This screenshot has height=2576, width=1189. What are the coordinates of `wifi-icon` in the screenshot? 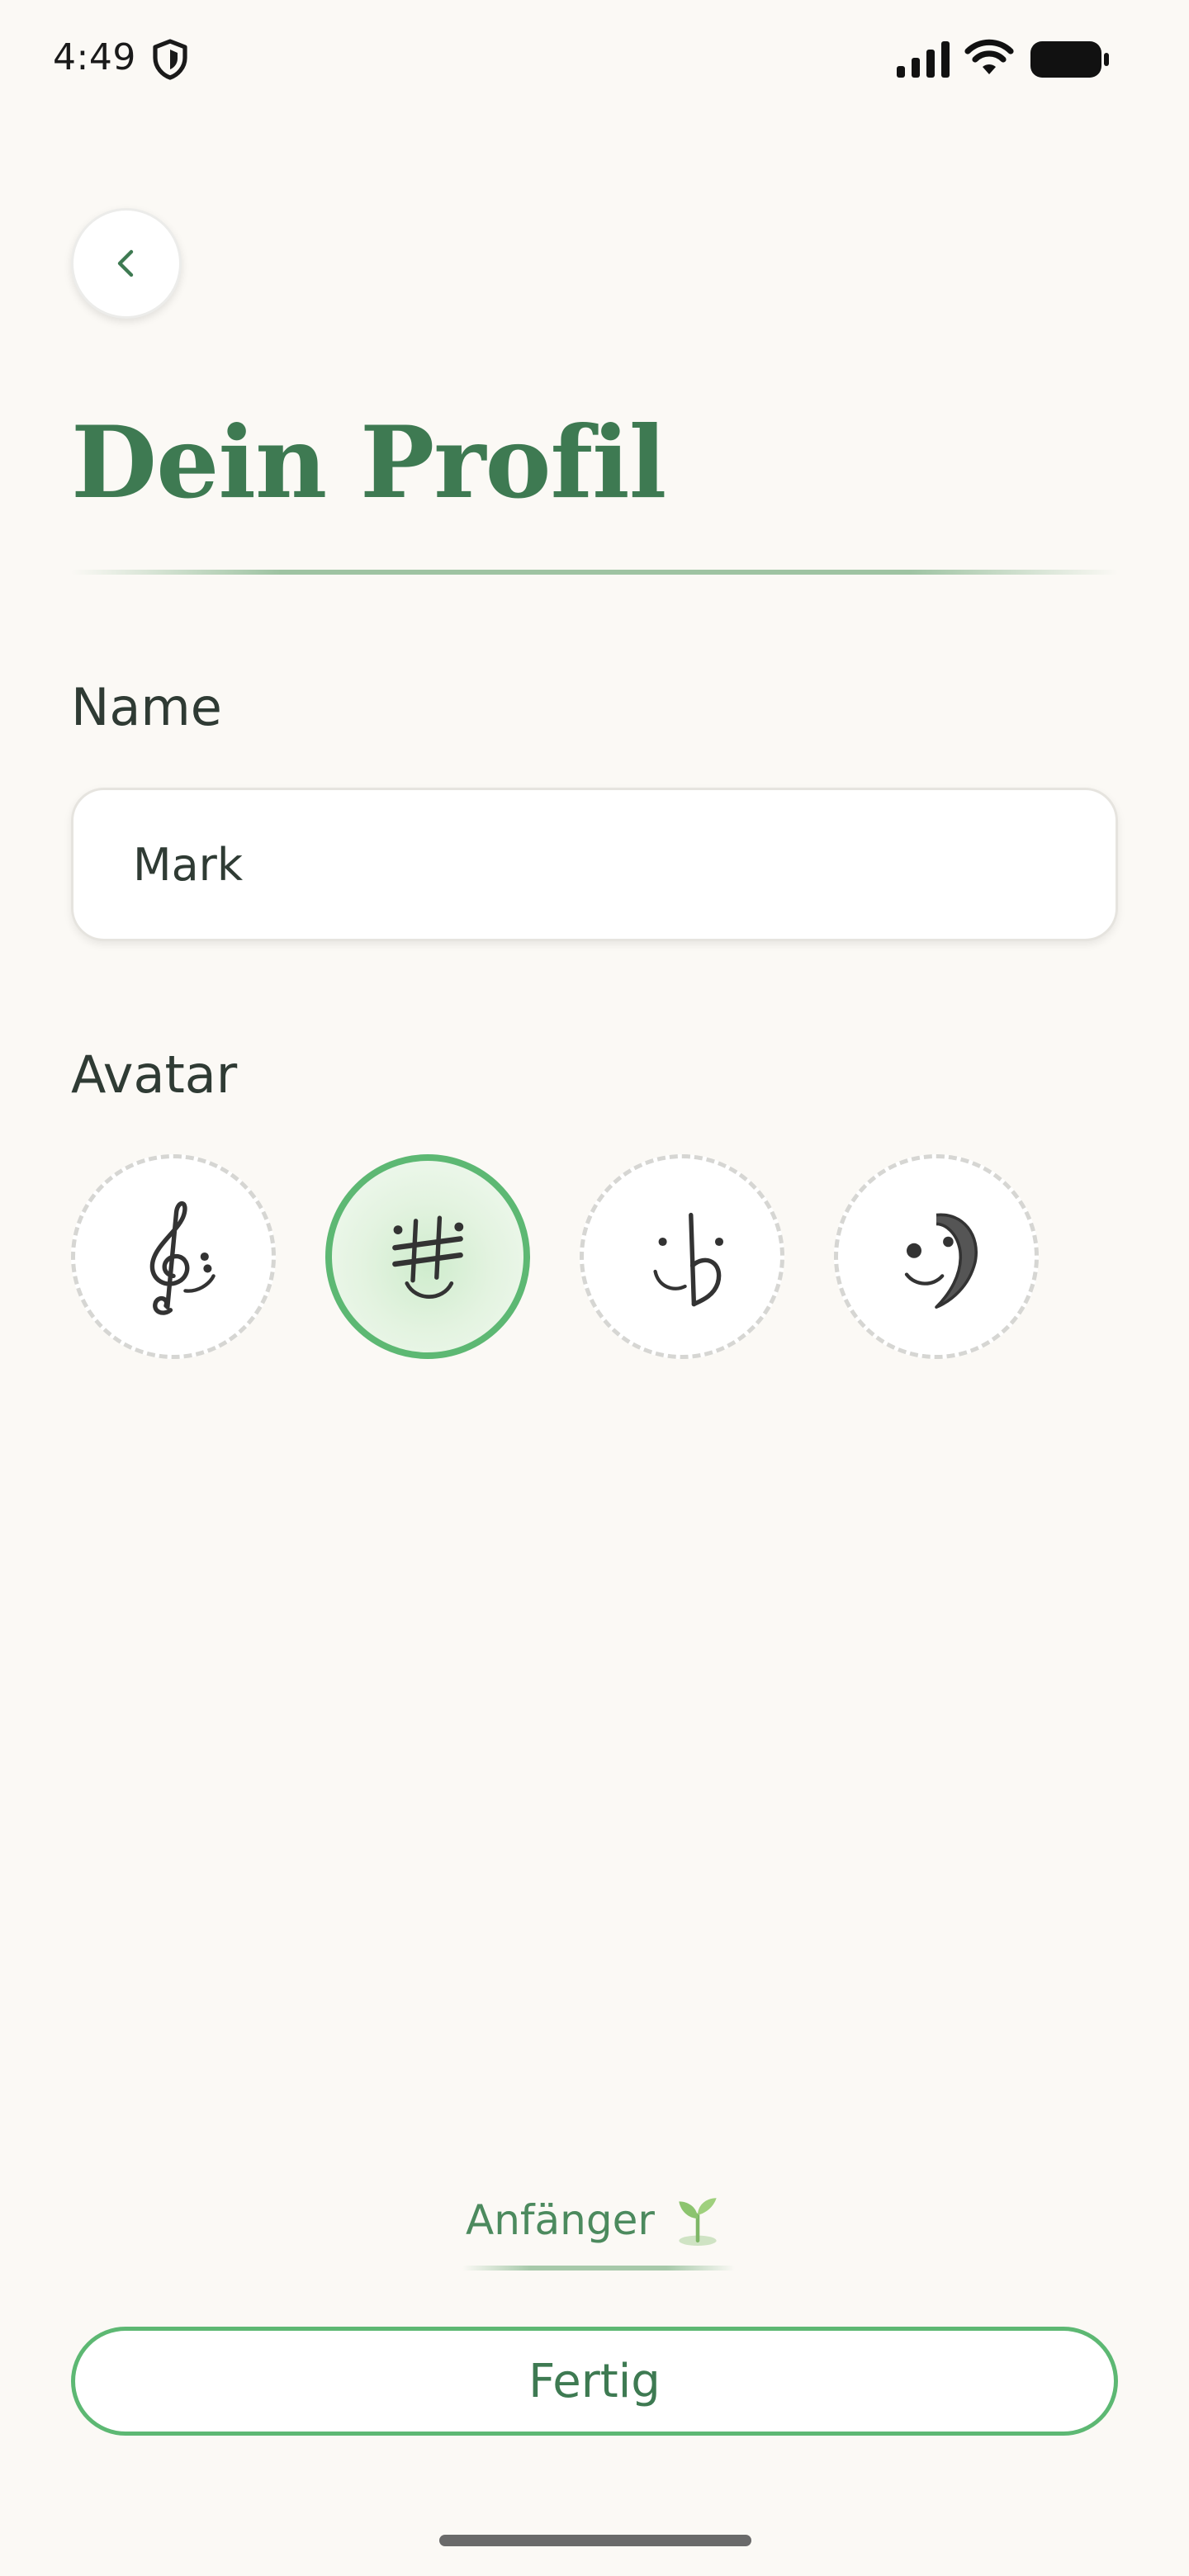 It's located at (989, 56).